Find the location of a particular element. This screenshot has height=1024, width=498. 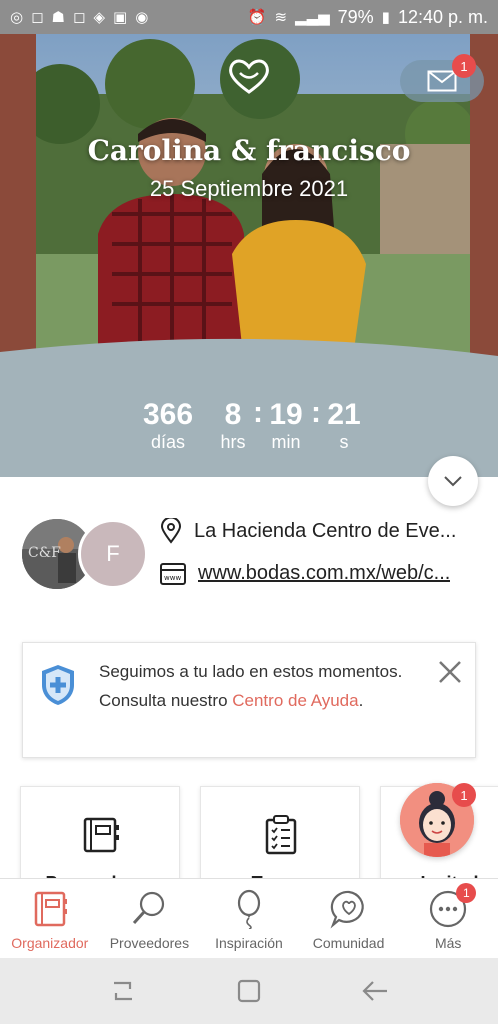

countdown-hours: 8 hrs is located at coordinates (233, 425).